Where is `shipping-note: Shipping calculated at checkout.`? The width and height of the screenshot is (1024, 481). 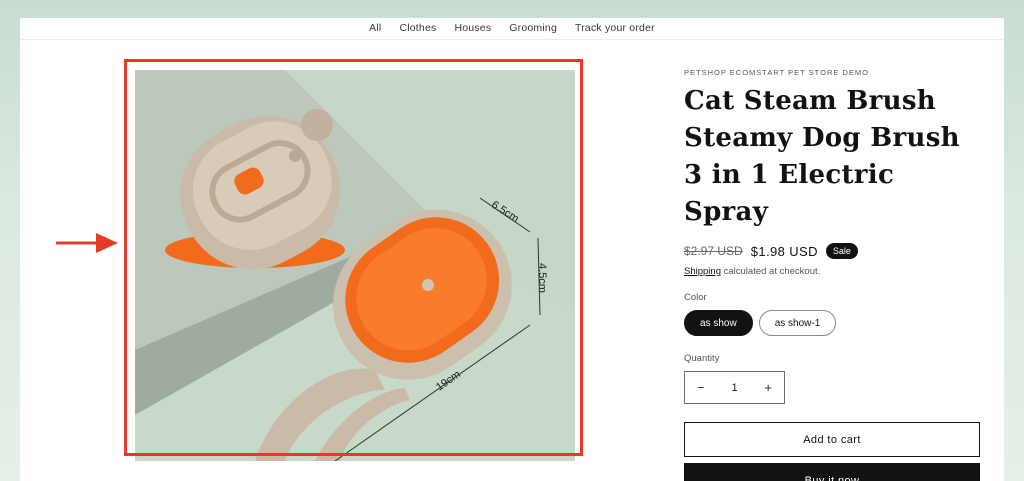
shipping-note: Shipping calculated at checkout. is located at coordinates (834, 271).